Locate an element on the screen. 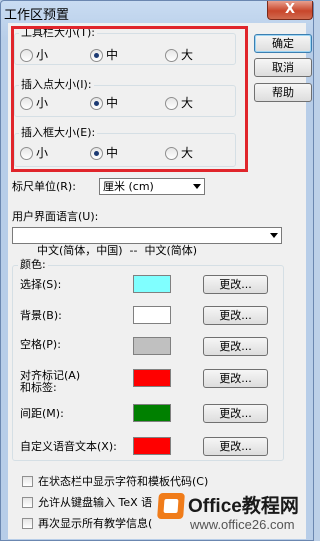 The image size is (320, 541). cancel-button: 取消 is located at coordinates (283, 67).